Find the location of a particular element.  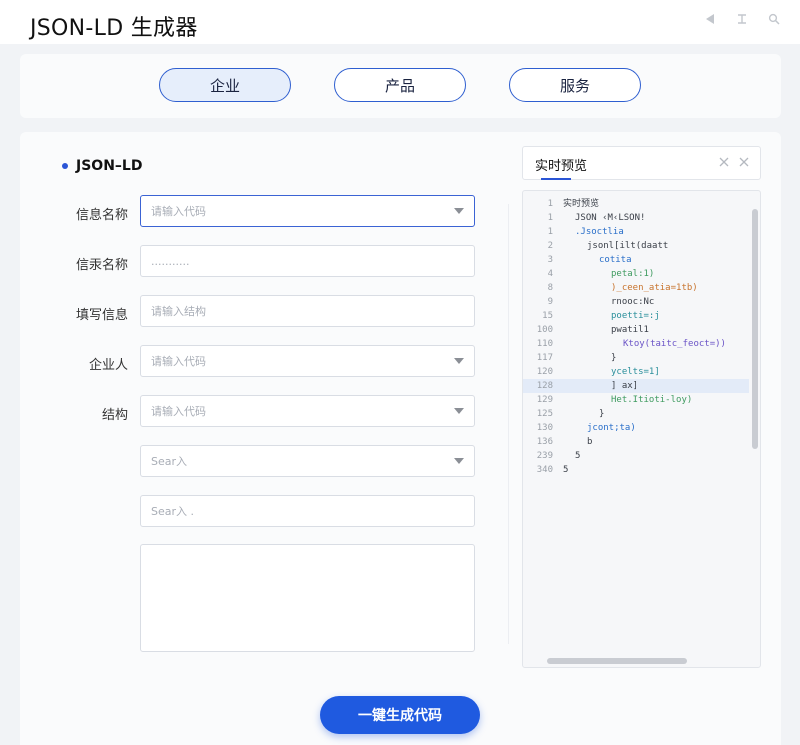

tab-bar: 企业 产品 服务 is located at coordinates (400, 86).